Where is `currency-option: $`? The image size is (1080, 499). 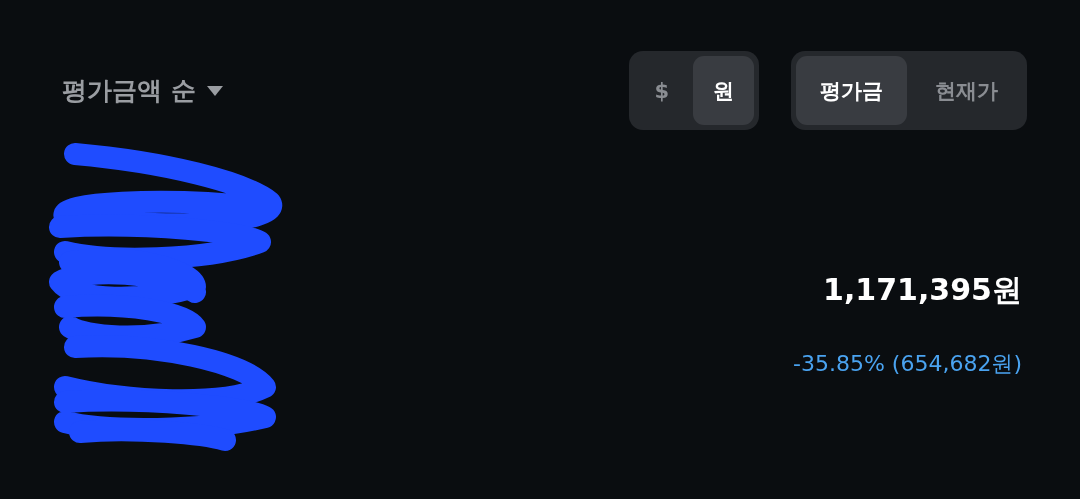
currency-option: $ is located at coordinates (661, 90).